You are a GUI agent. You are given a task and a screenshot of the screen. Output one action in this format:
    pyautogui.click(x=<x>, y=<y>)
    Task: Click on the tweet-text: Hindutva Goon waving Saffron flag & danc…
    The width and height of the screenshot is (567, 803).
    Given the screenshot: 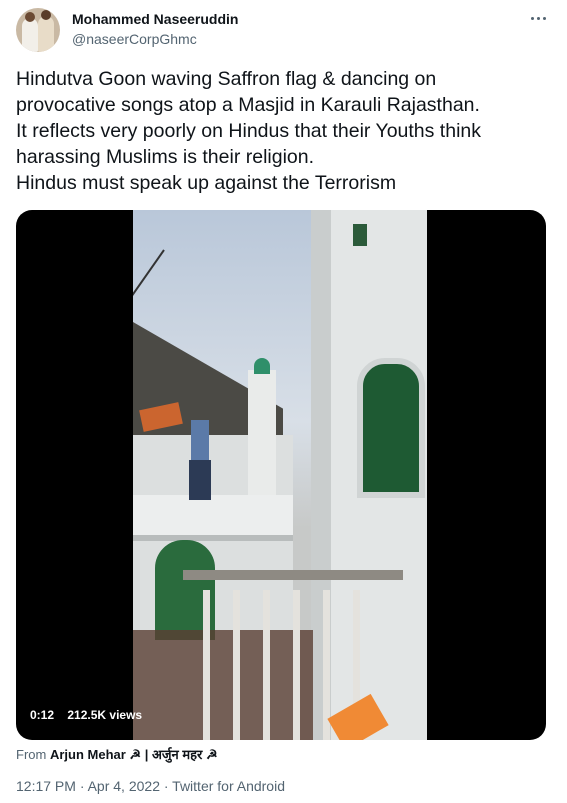 What is the action you would take?
    pyautogui.click(x=249, y=131)
    